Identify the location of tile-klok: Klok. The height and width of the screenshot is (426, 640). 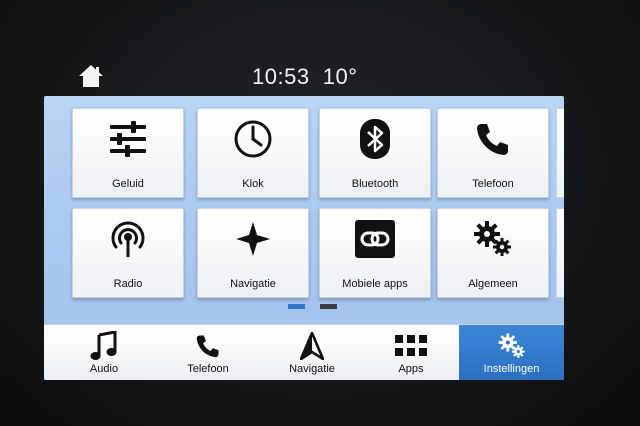
(253, 153).